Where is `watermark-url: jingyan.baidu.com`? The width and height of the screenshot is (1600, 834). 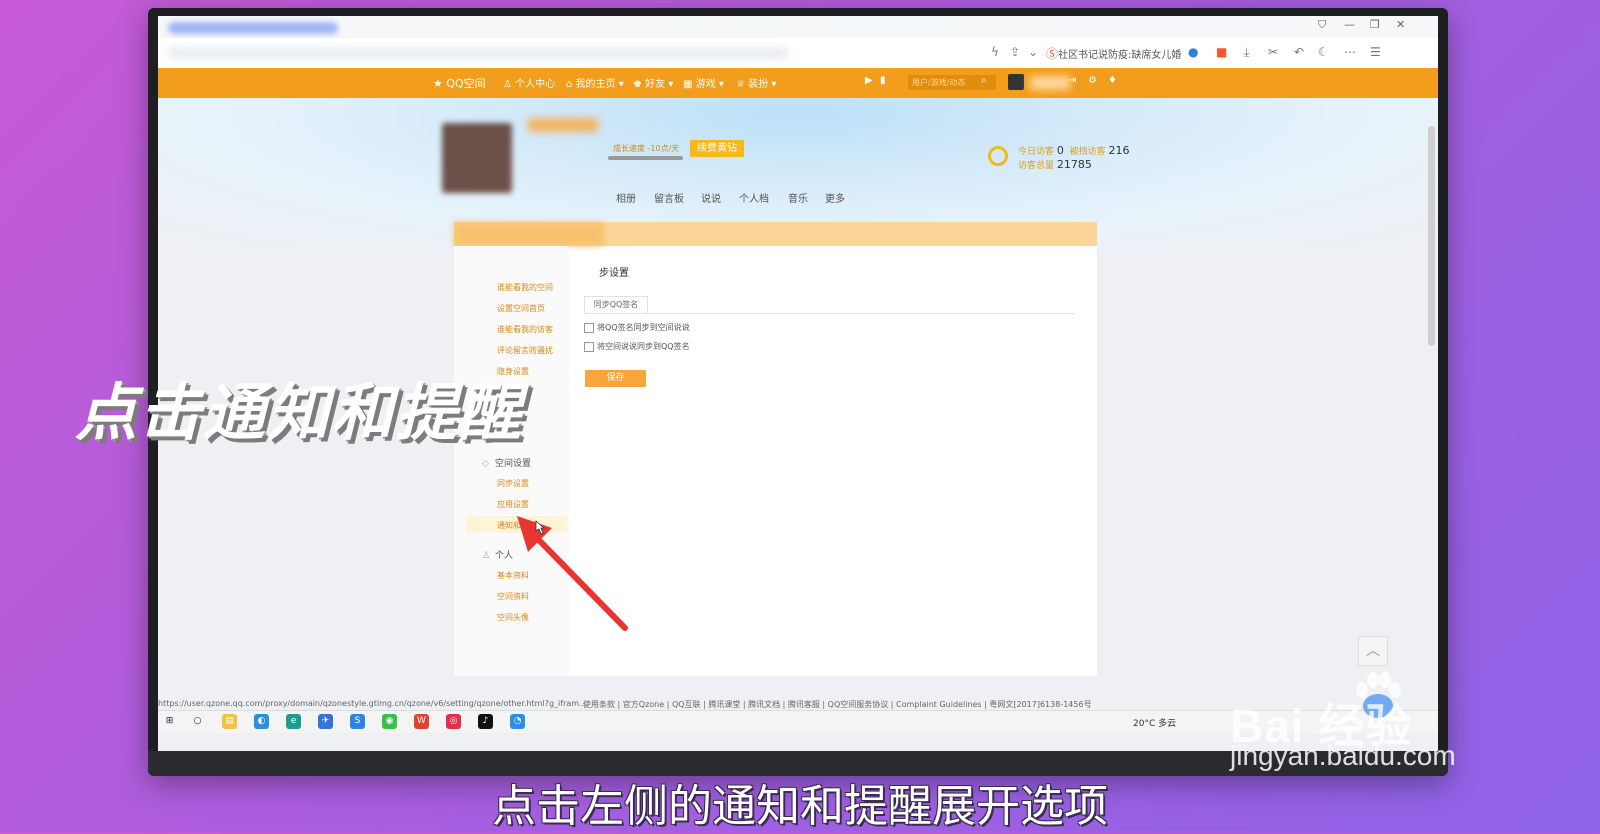
watermark-url: jingyan.baidu.com is located at coordinates (1343, 755).